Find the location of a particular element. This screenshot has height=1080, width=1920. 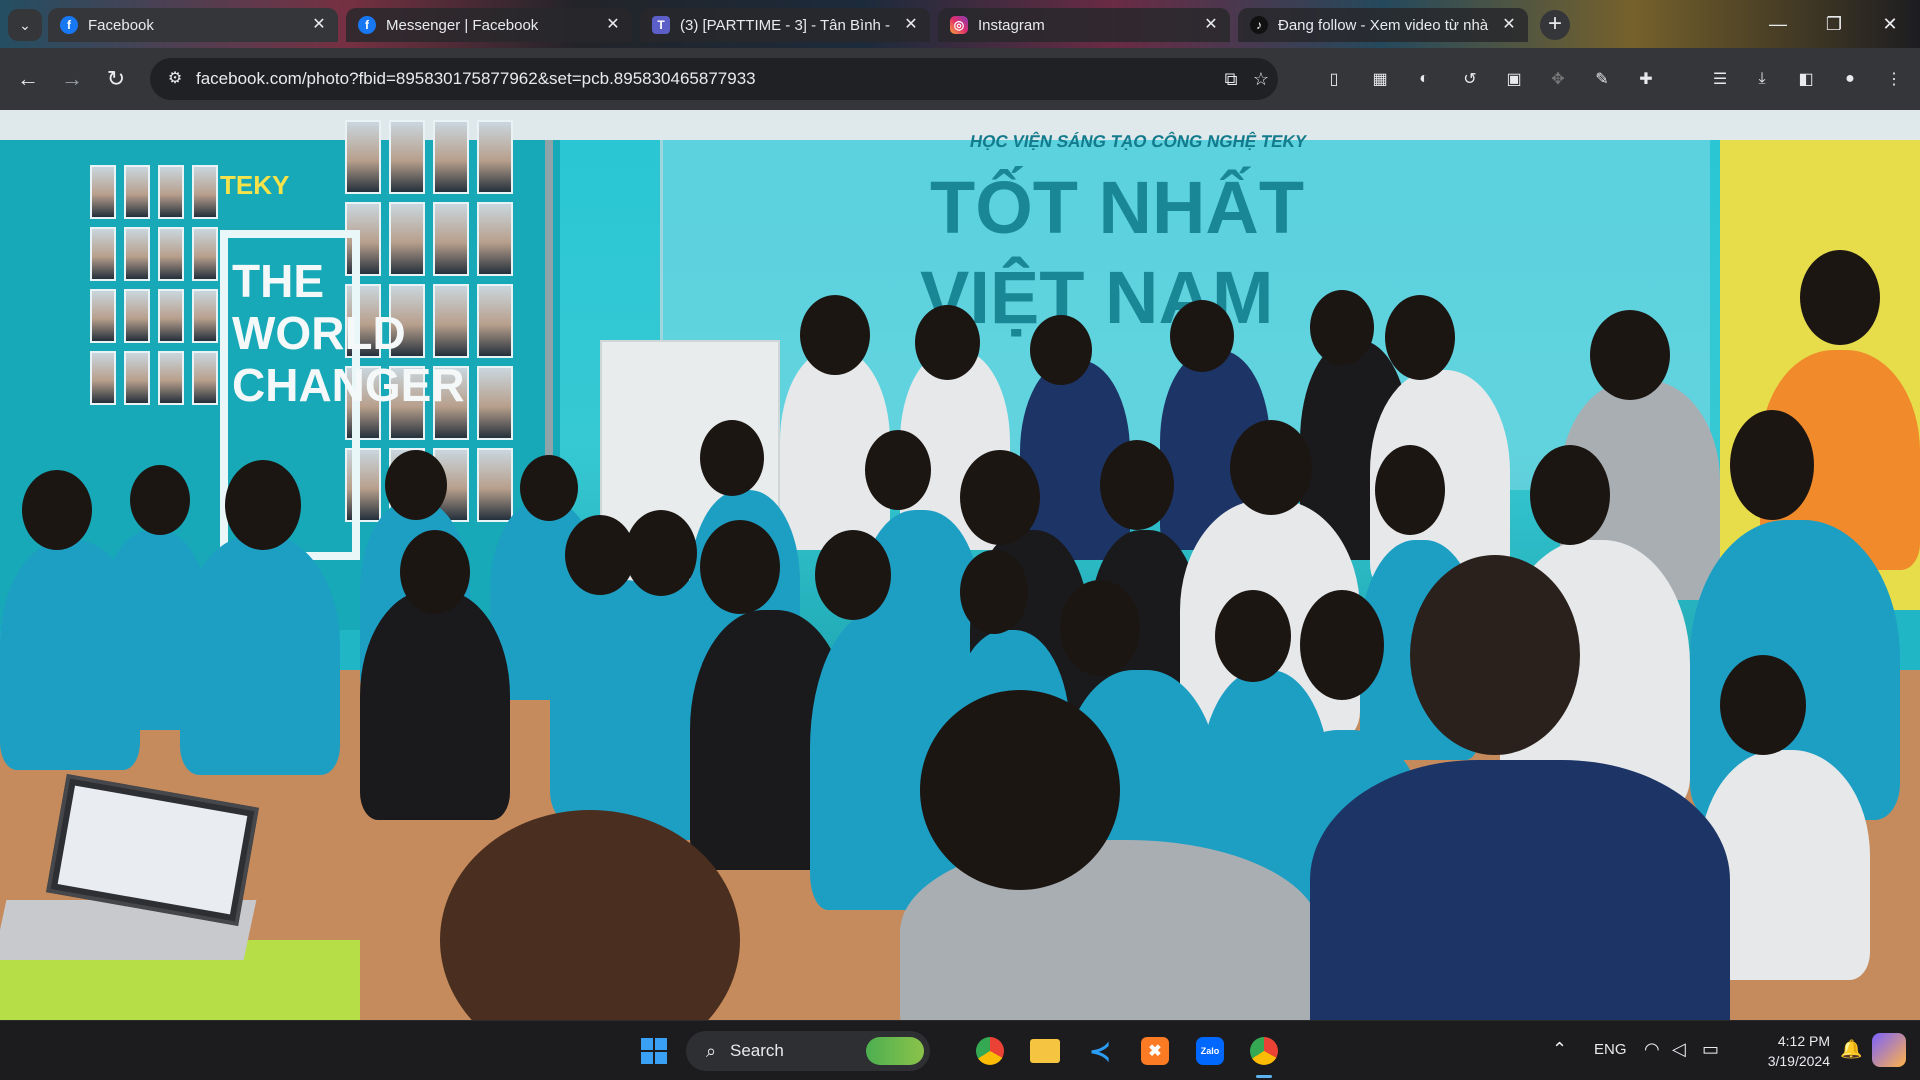

arrow-left-icon: ← is located at coordinates (28, 78).